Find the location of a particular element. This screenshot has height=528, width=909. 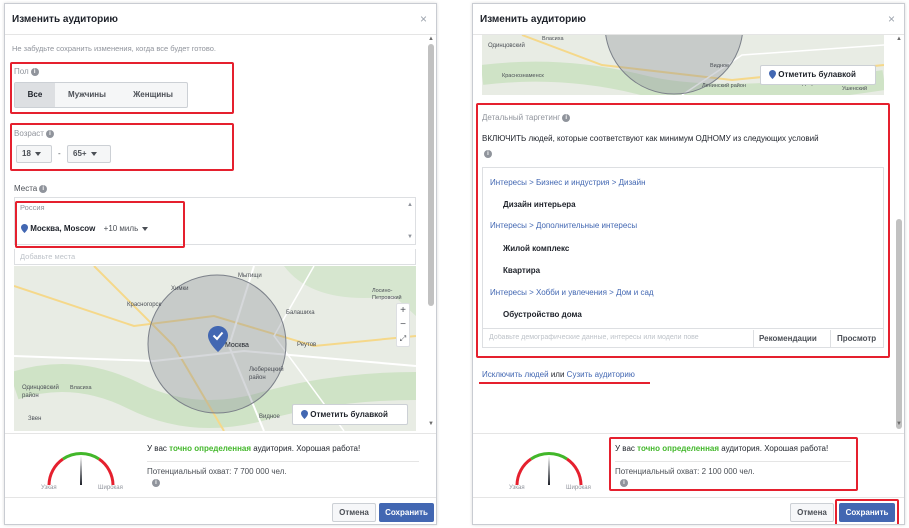

expand-map-button: ⤢ is located at coordinates (403, 339).